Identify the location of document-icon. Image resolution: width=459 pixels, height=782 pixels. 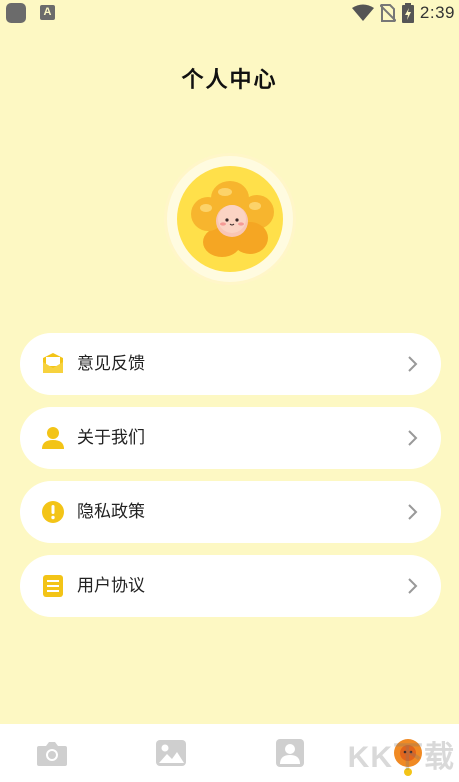
(53, 586).